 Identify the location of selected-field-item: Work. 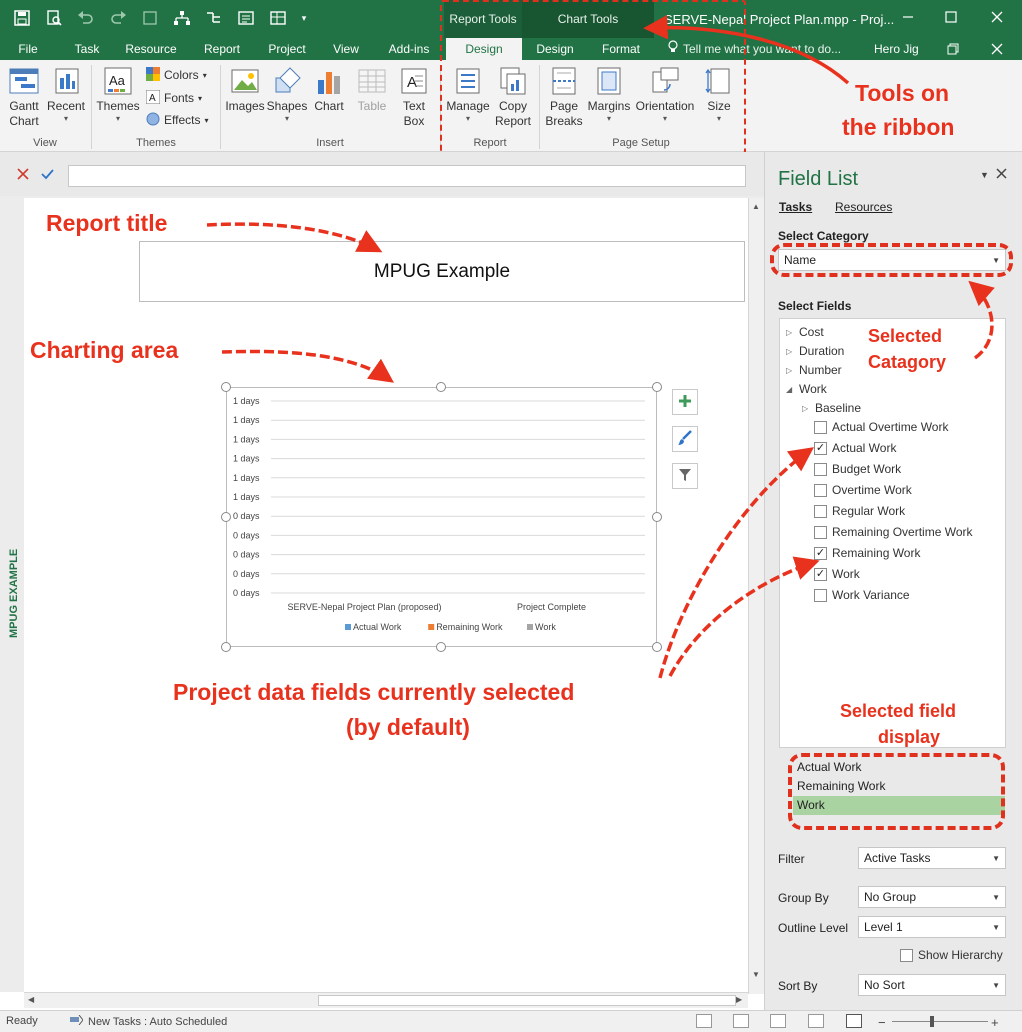
(899, 805).